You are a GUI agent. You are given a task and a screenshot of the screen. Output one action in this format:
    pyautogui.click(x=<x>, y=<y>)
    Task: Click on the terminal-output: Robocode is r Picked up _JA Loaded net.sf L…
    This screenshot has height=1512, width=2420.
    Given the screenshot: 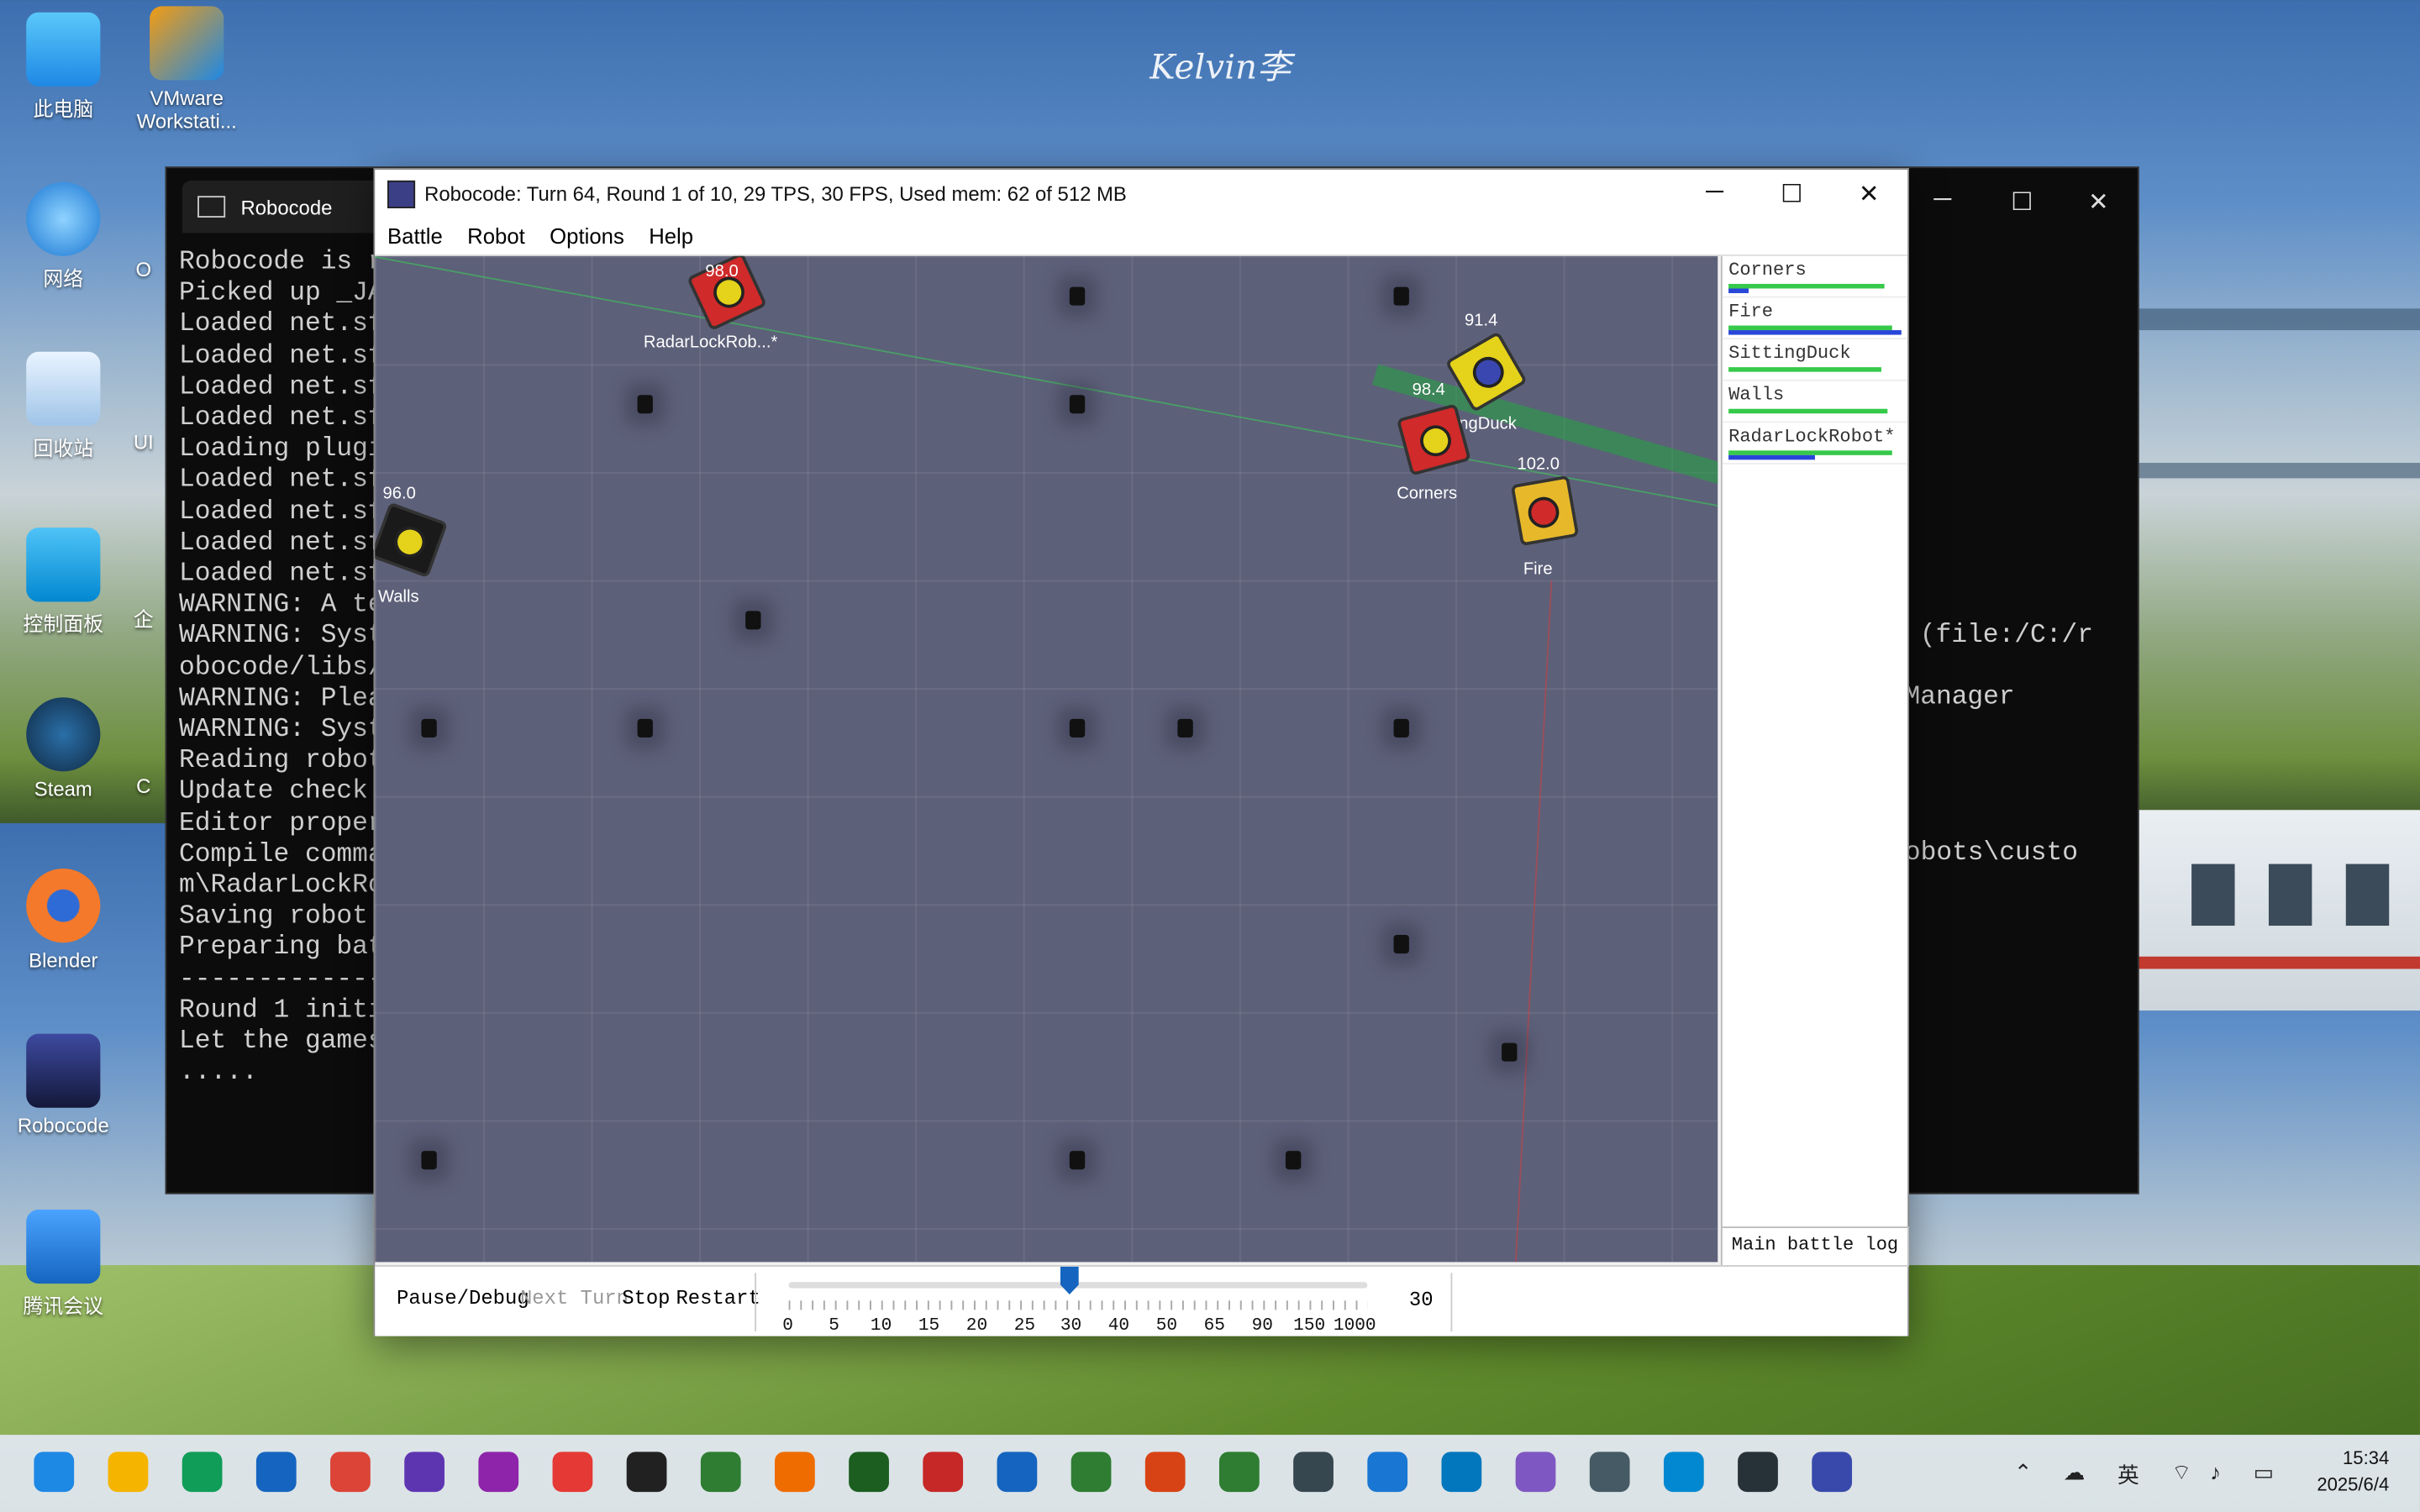 What is the action you would take?
    pyautogui.click(x=277, y=669)
    